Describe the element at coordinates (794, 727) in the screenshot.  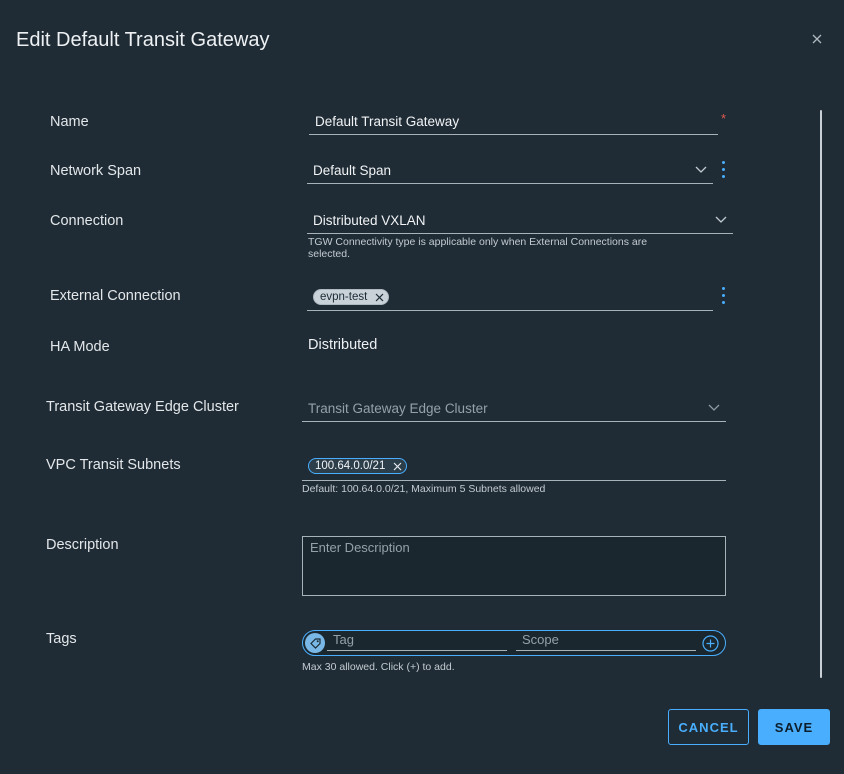
I see `save-button: SAVE` at that location.